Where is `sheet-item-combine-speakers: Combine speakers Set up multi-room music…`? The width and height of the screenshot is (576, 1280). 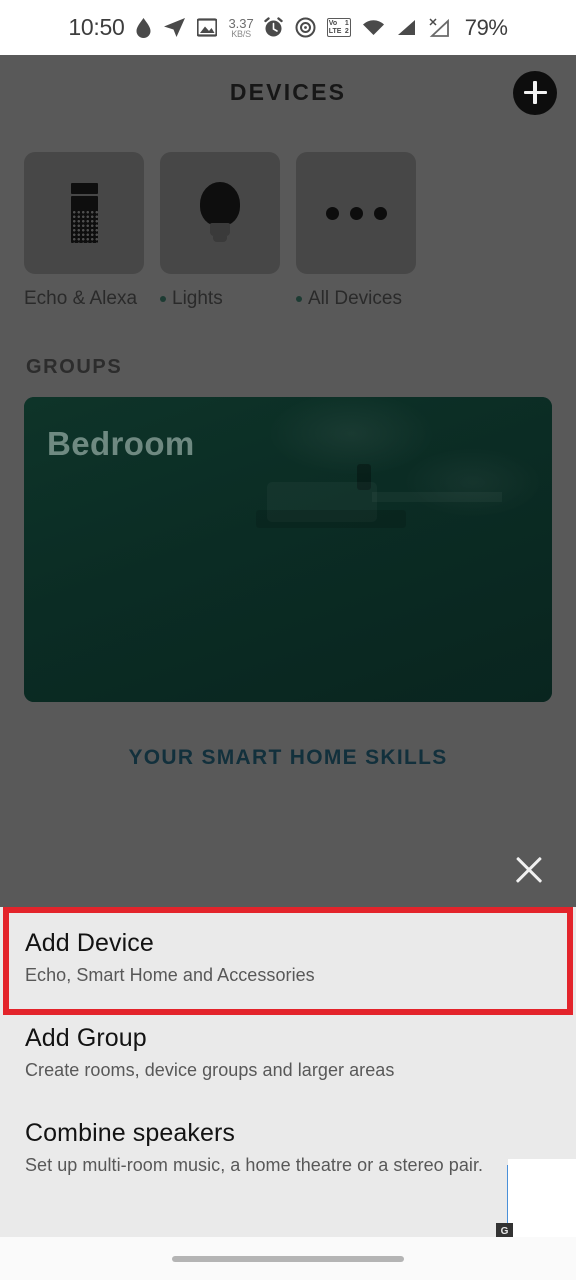 sheet-item-combine-speakers: Combine speakers Set up multi-room music… is located at coordinates (288, 1144).